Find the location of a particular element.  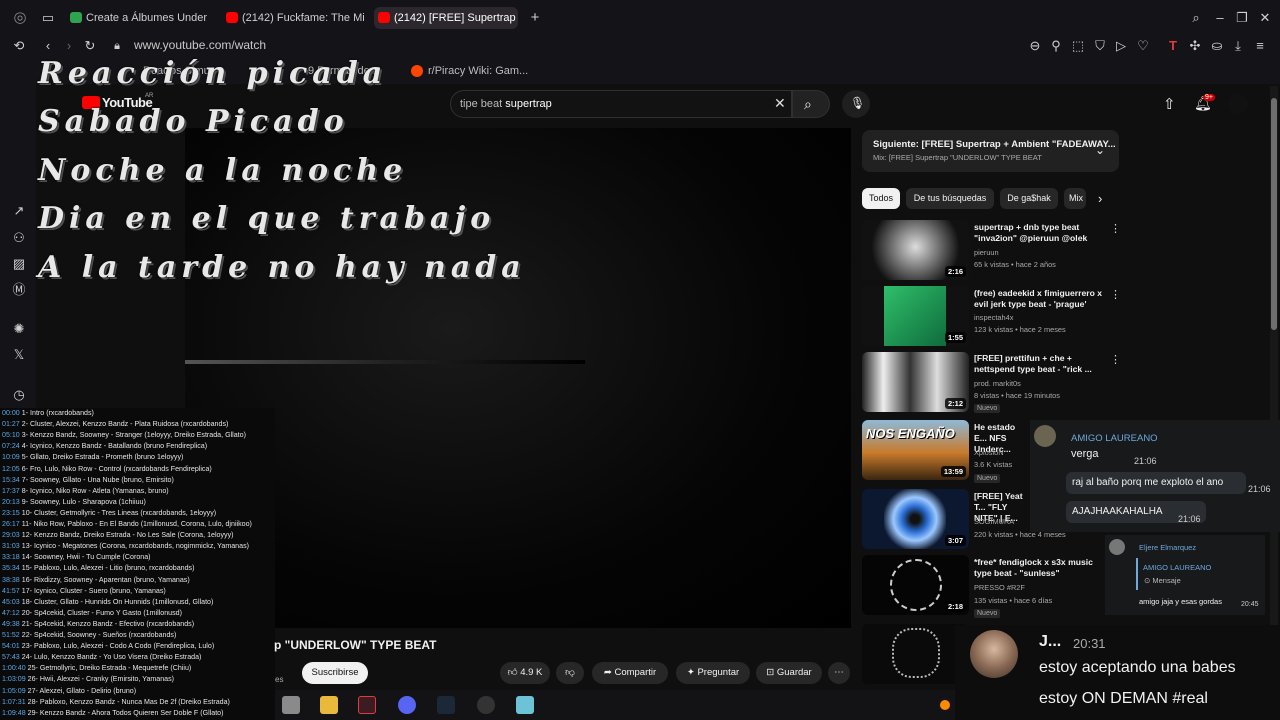

track-timestamp: 17:37 is located at coordinates (11, 491).